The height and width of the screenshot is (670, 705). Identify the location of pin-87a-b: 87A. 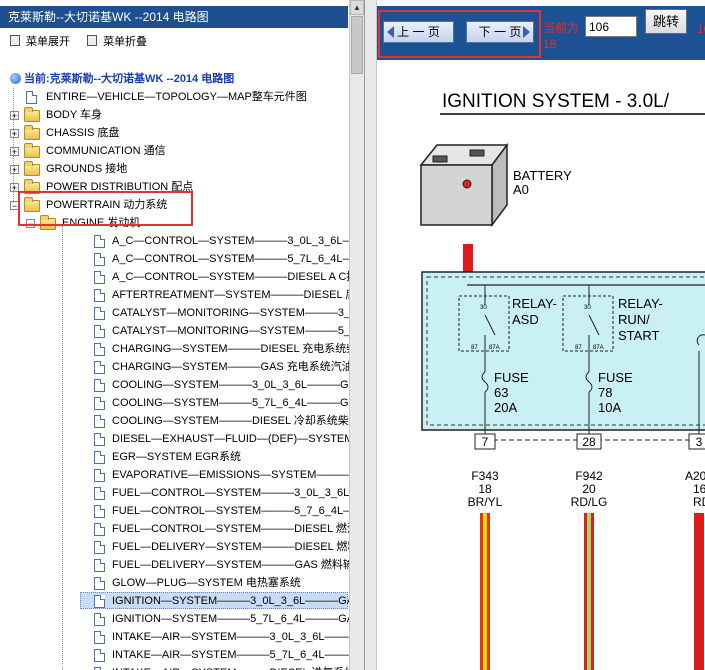
(598, 348).